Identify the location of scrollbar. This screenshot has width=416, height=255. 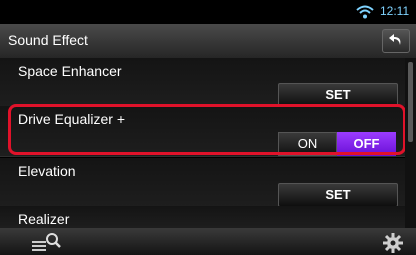
(410, 143).